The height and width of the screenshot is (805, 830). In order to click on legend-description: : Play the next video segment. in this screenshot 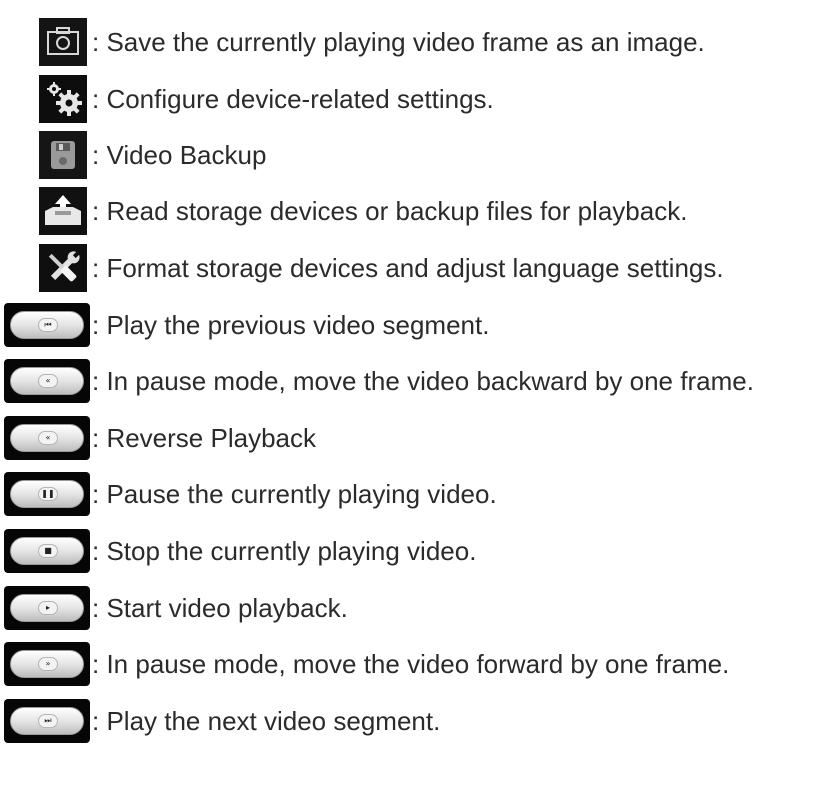, I will do `click(266, 721)`.